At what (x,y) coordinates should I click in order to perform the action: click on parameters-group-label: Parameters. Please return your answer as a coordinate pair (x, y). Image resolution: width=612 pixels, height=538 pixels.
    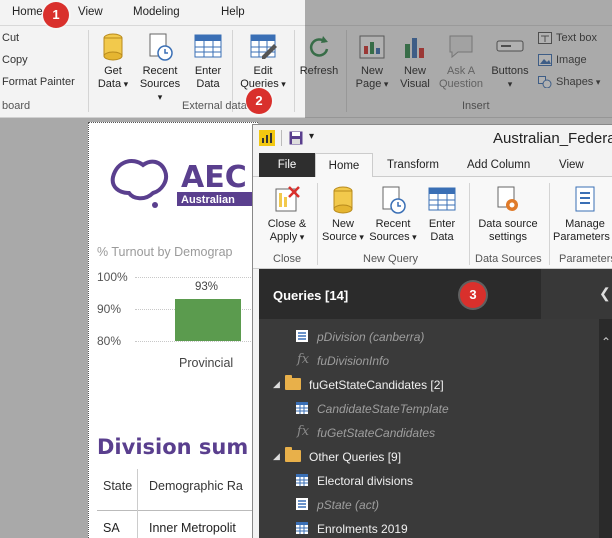
    Looking at the image, I should click on (585, 259).